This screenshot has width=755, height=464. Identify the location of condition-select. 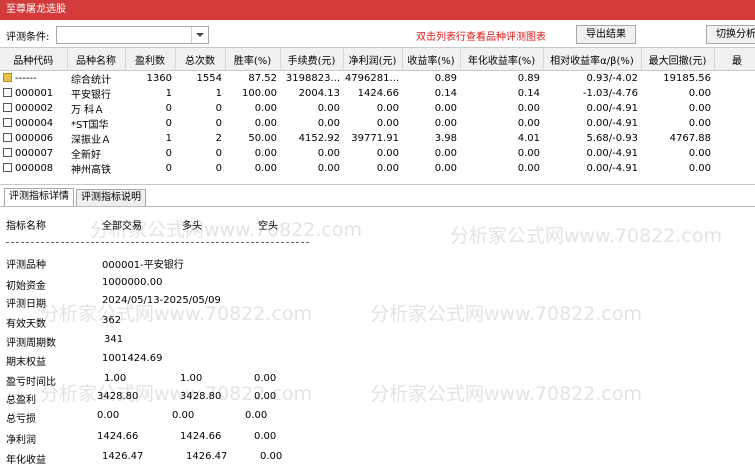
(132, 35).